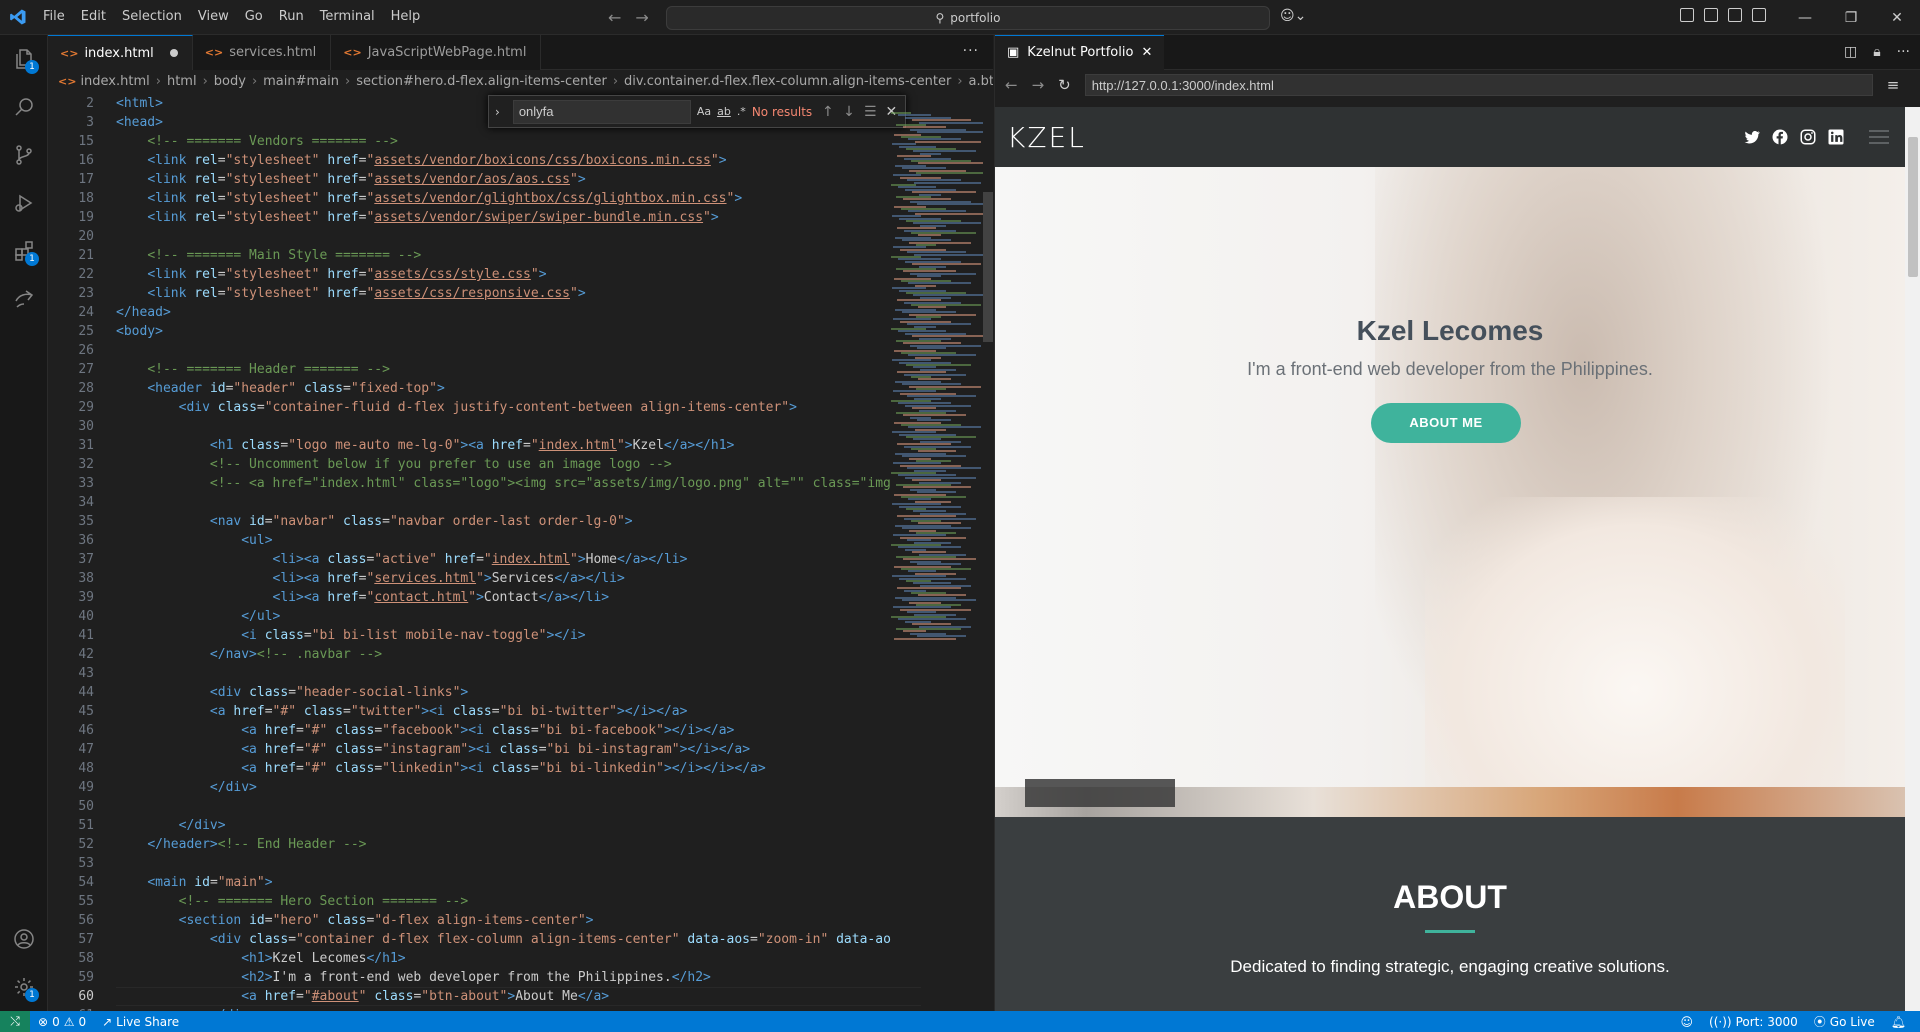 The width and height of the screenshot is (1920, 1032). What do you see at coordinates (741, 111) in the screenshot?
I see `use-regex-icon: .*` at bounding box center [741, 111].